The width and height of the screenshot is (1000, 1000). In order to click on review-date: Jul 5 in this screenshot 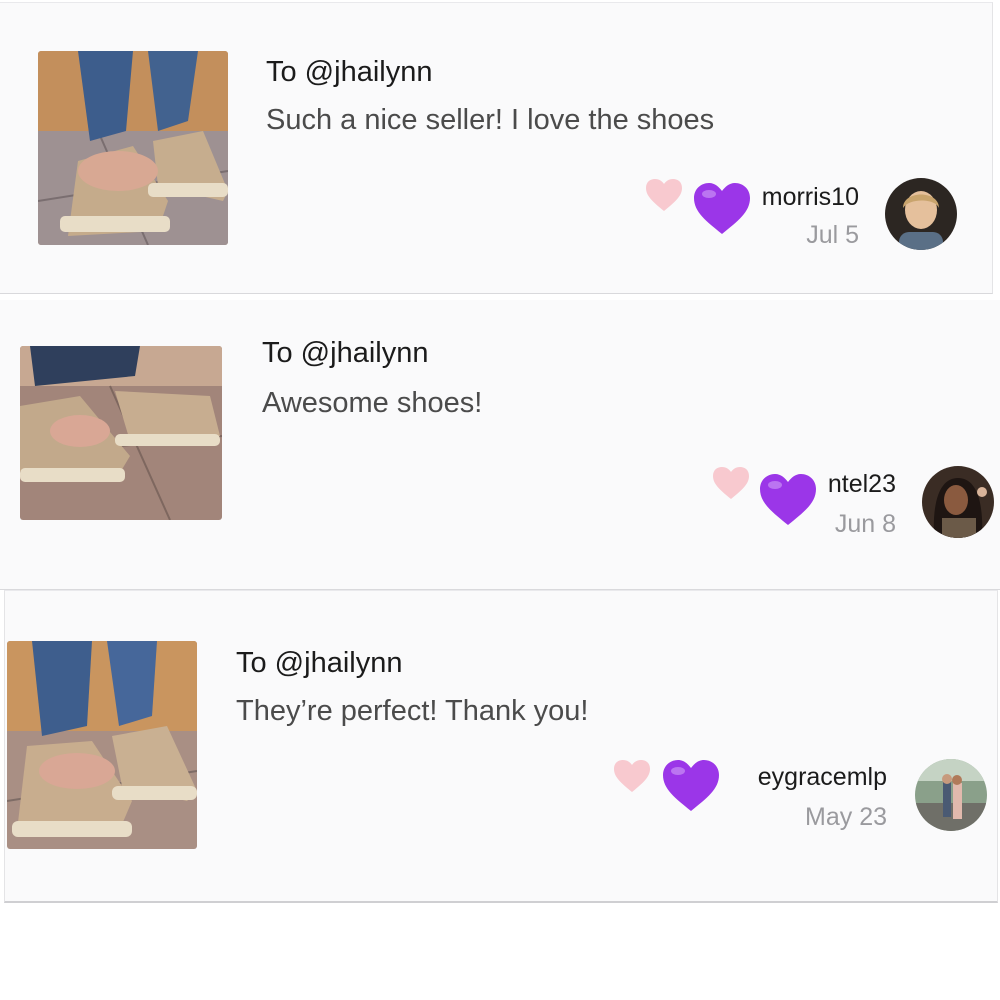, I will do `click(832, 235)`.